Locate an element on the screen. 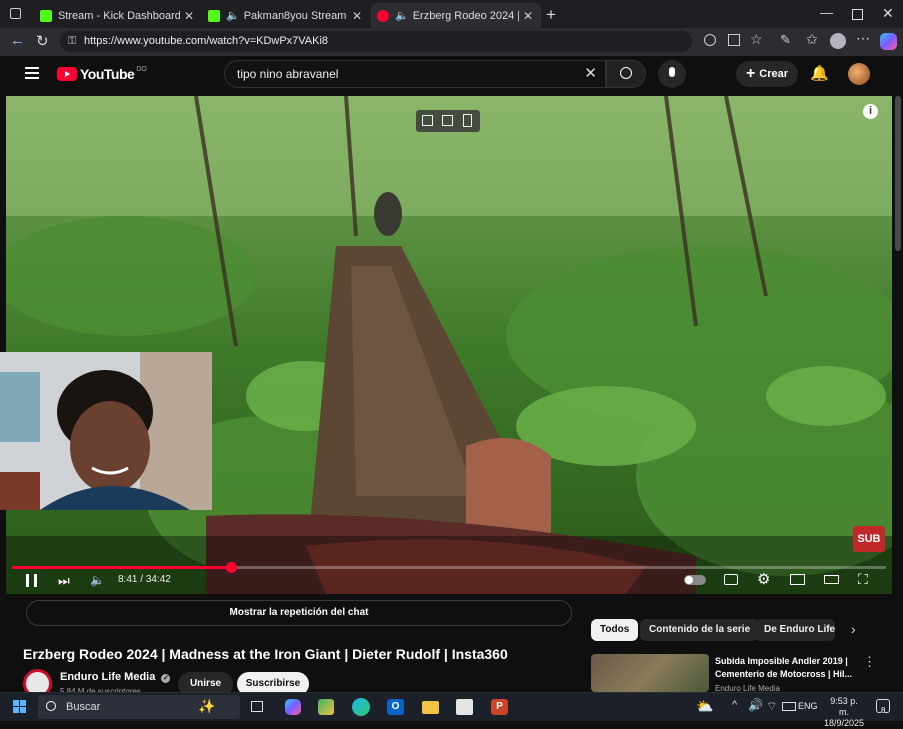 Image resolution: width=903 pixels, height=729 pixels. back-arrow-icon: ← is located at coordinates (17, 40).